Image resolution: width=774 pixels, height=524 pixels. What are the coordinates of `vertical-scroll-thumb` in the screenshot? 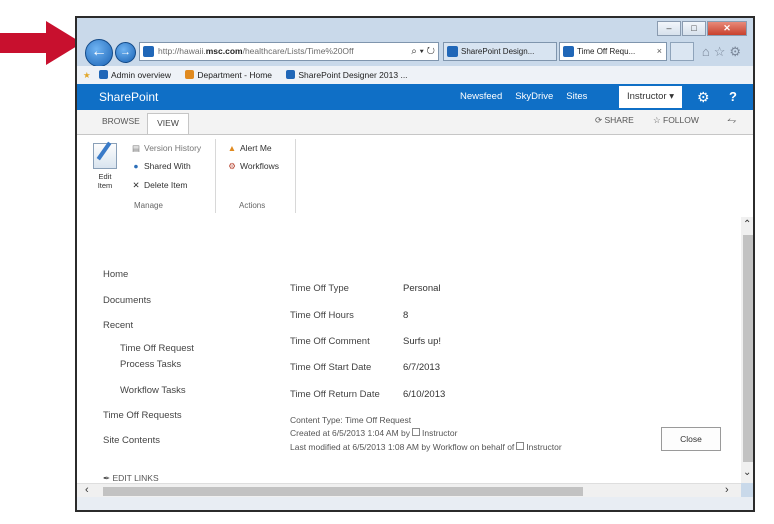 It's located at (748, 348).